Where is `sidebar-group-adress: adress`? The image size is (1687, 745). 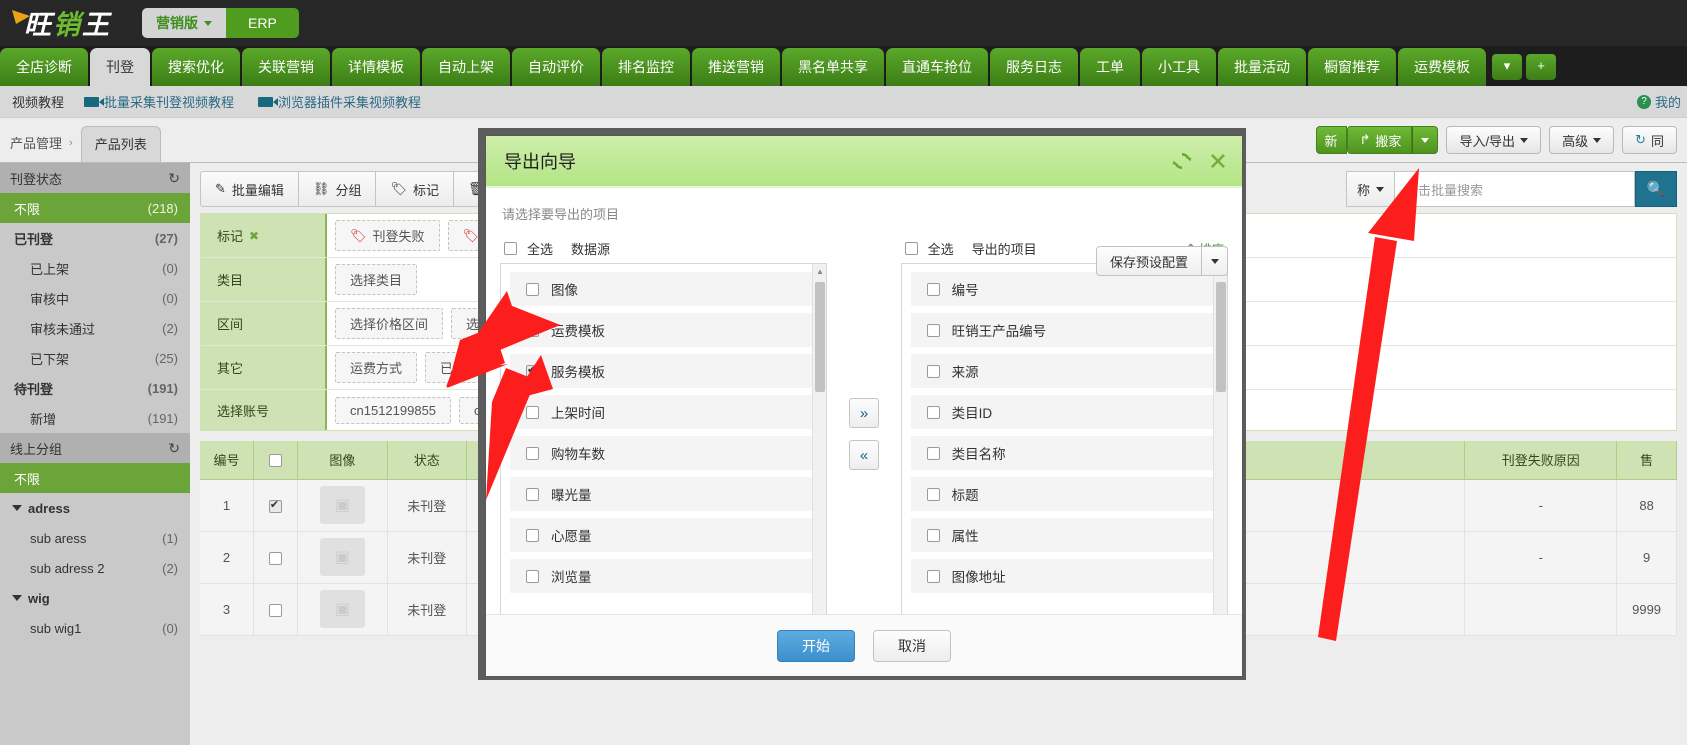
sidebar-group-adress: adress is located at coordinates (95, 508).